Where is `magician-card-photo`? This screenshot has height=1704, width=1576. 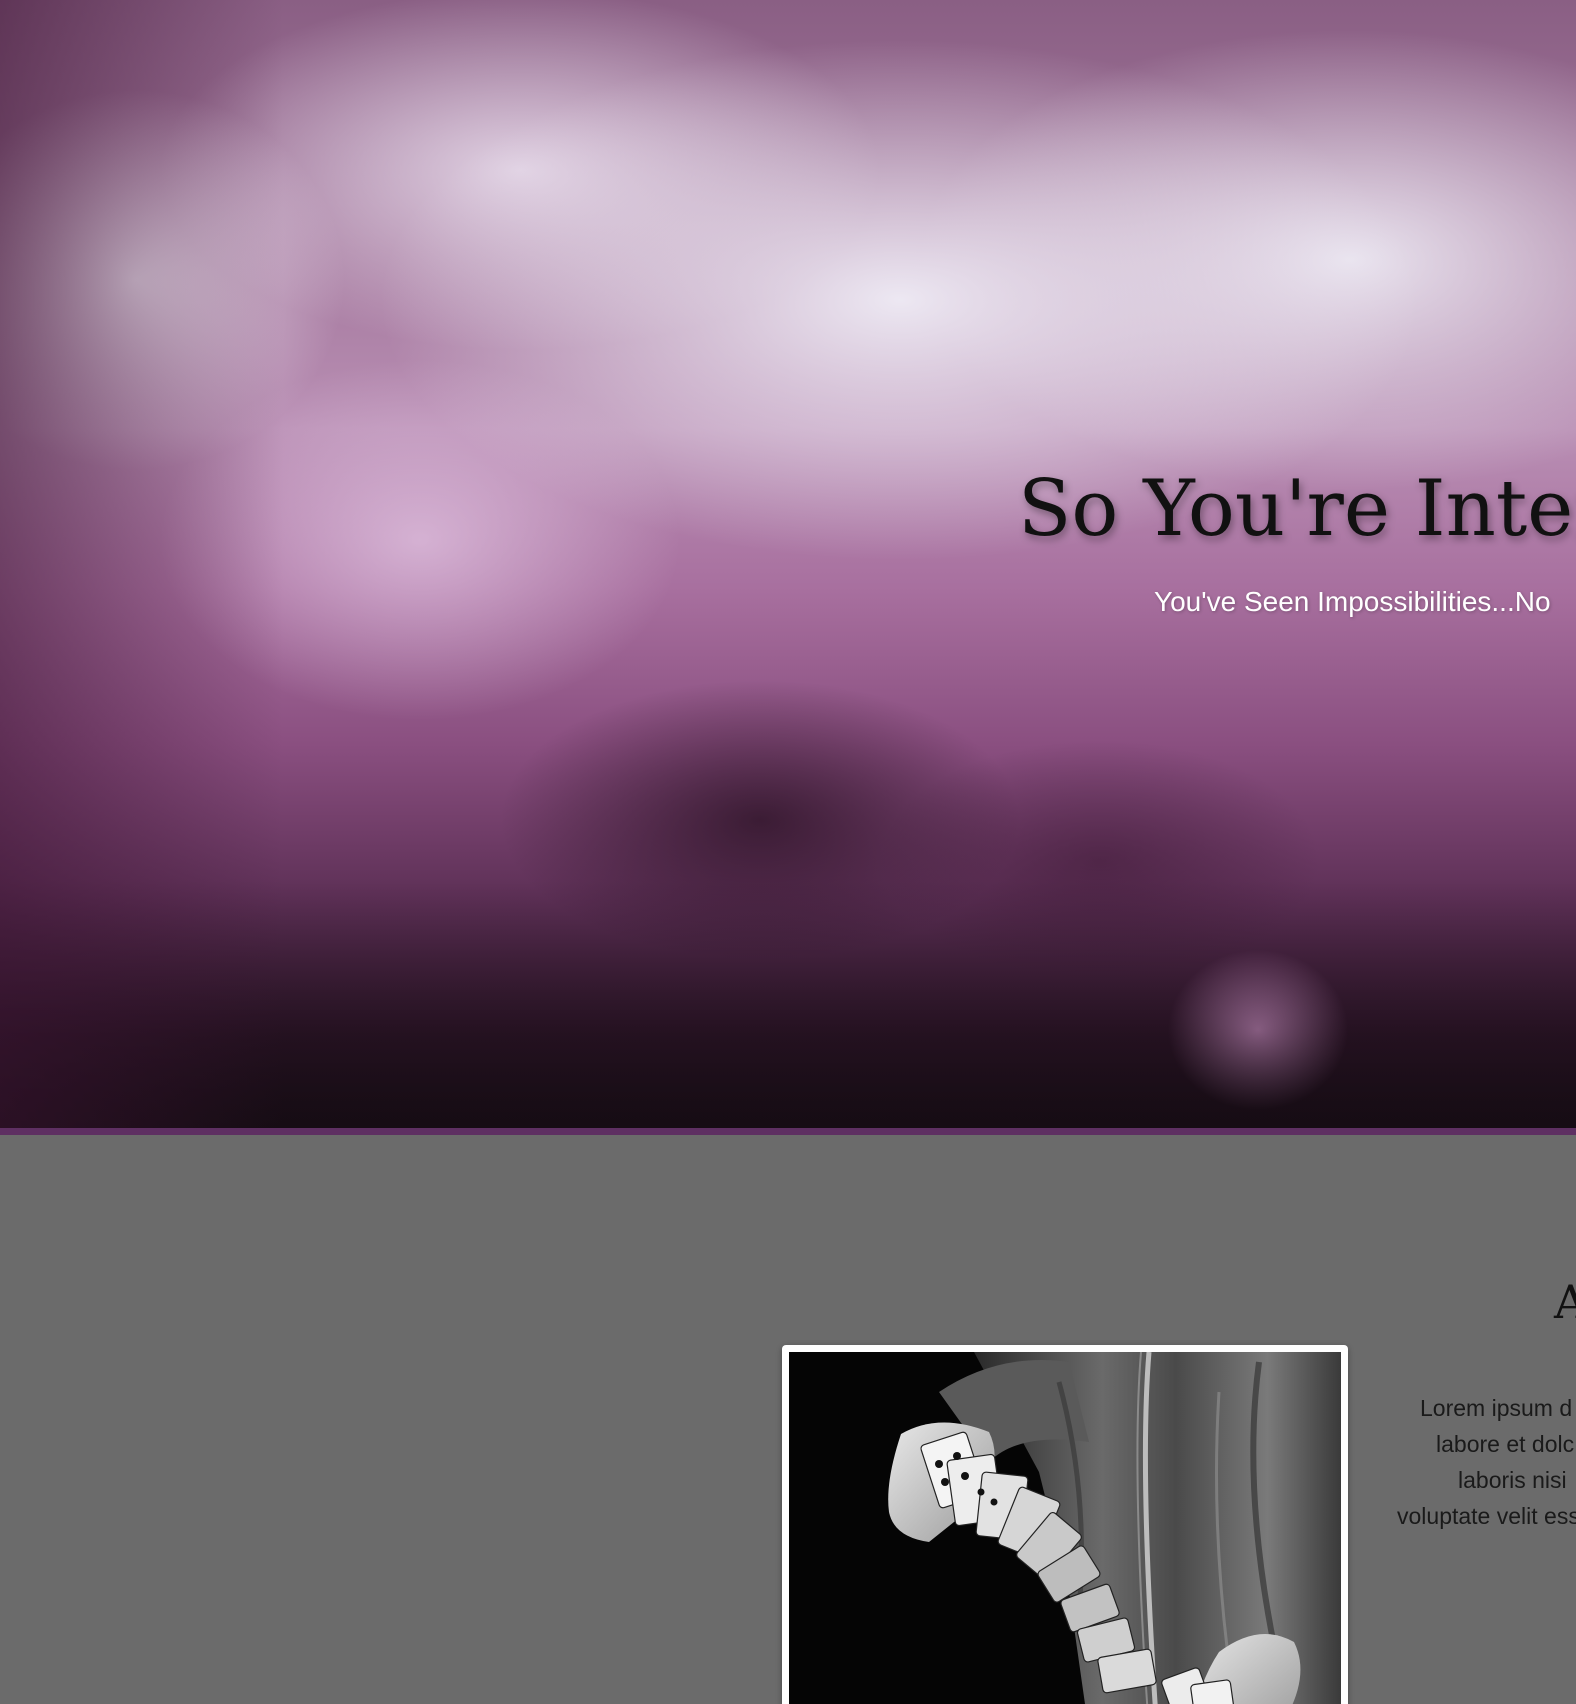 magician-card-photo is located at coordinates (1065, 1528).